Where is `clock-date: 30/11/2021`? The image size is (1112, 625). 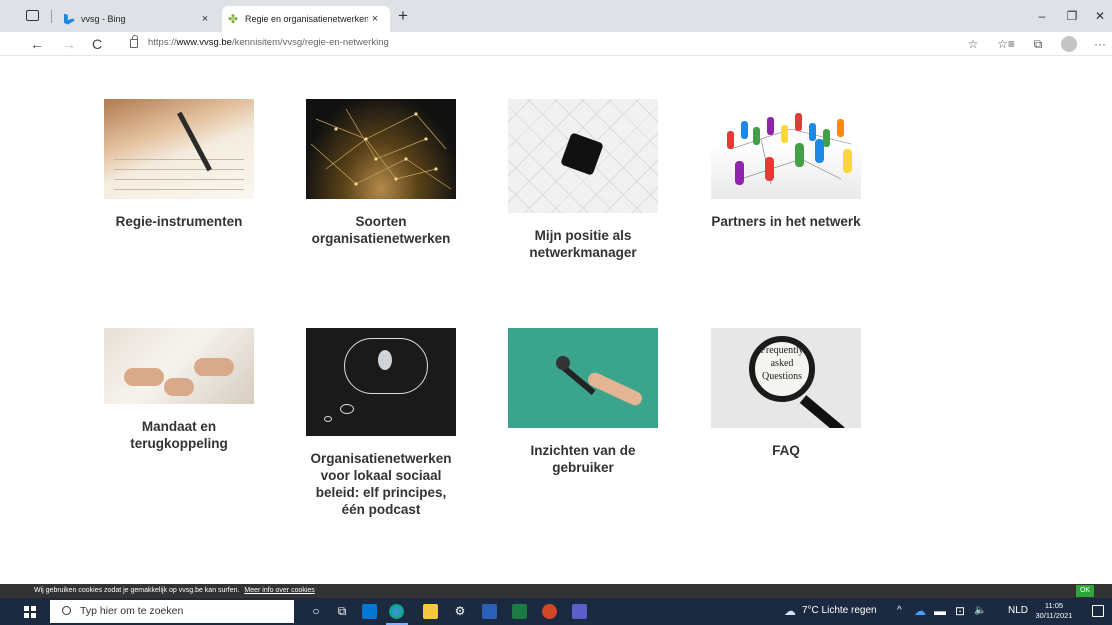 clock-date: 30/11/2021 is located at coordinates (1054, 615).